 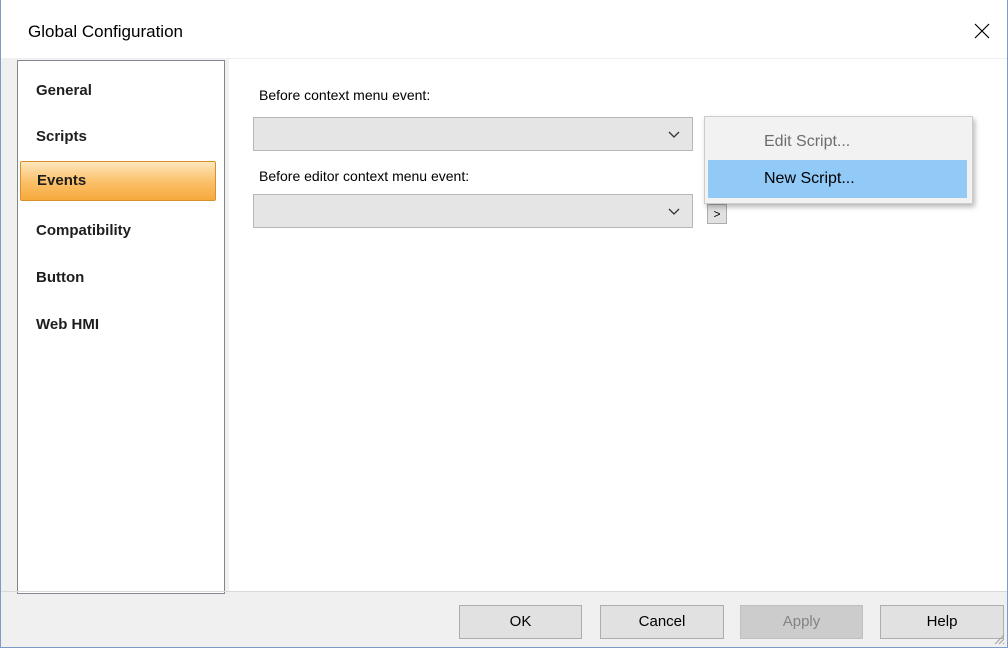 What do you see at coordinates (105, 31) in the screenshot?
I see `dialog-title: Global Configuration` at bounding box center [105, 31].